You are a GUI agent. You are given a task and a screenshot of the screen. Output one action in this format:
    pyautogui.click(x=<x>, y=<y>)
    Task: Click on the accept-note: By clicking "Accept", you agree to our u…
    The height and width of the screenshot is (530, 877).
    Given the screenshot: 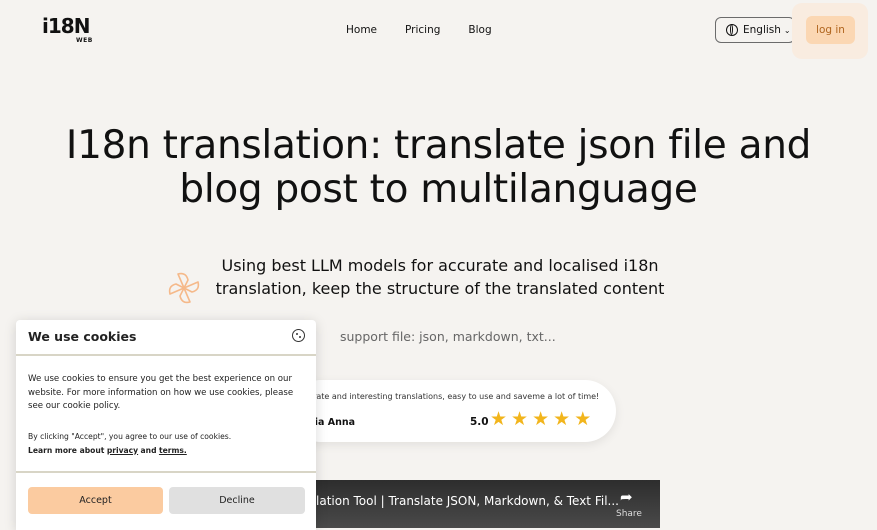 What is the action you would take?
    pyautogui.click(x=130, y=436)
    